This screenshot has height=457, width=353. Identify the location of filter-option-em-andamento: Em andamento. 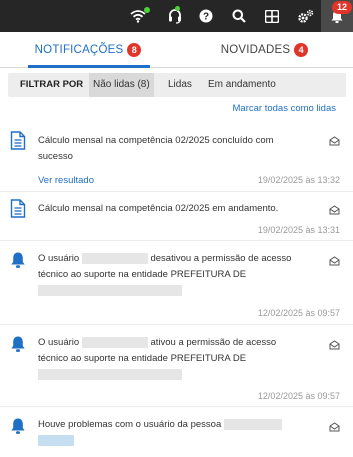
(242, 85).